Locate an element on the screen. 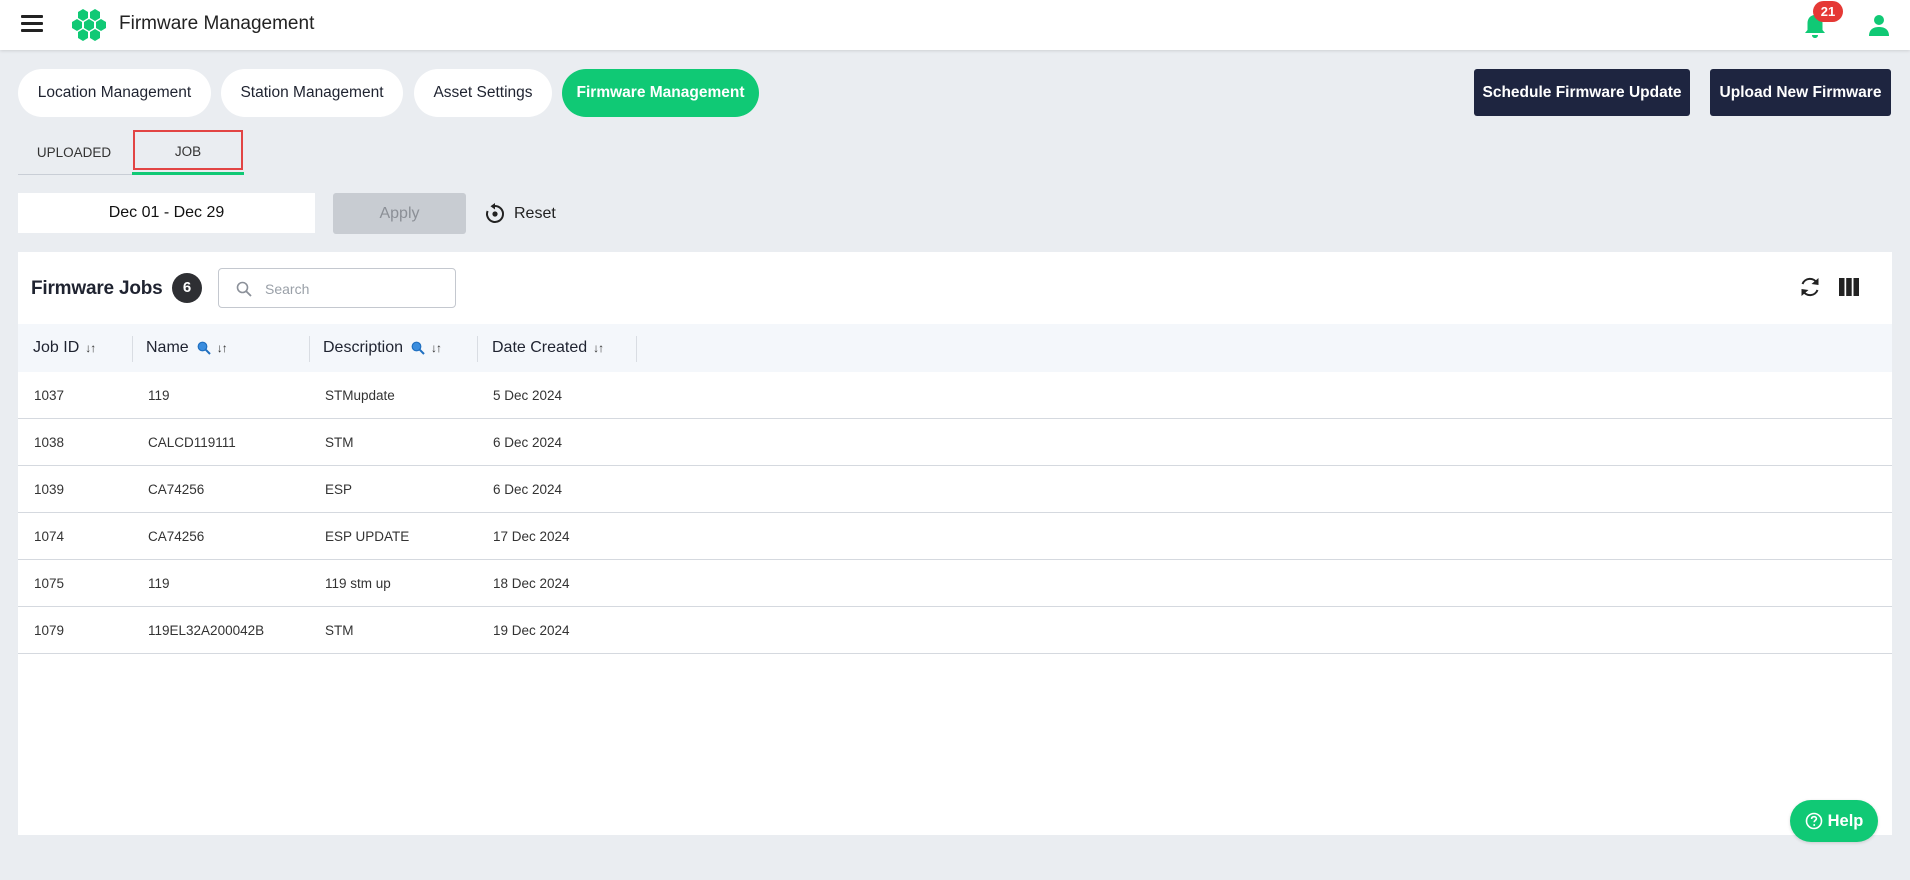 Image resolution: width=1910 pixels, height=880 pixels. app-logo is located at coordinates (89, 25).